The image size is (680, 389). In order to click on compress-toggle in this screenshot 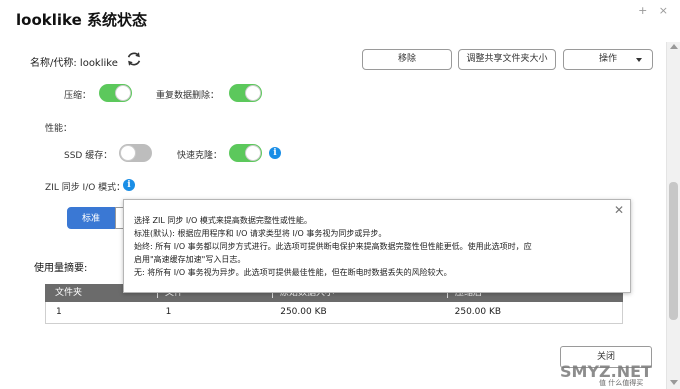, I will do `click(115, 93)`.